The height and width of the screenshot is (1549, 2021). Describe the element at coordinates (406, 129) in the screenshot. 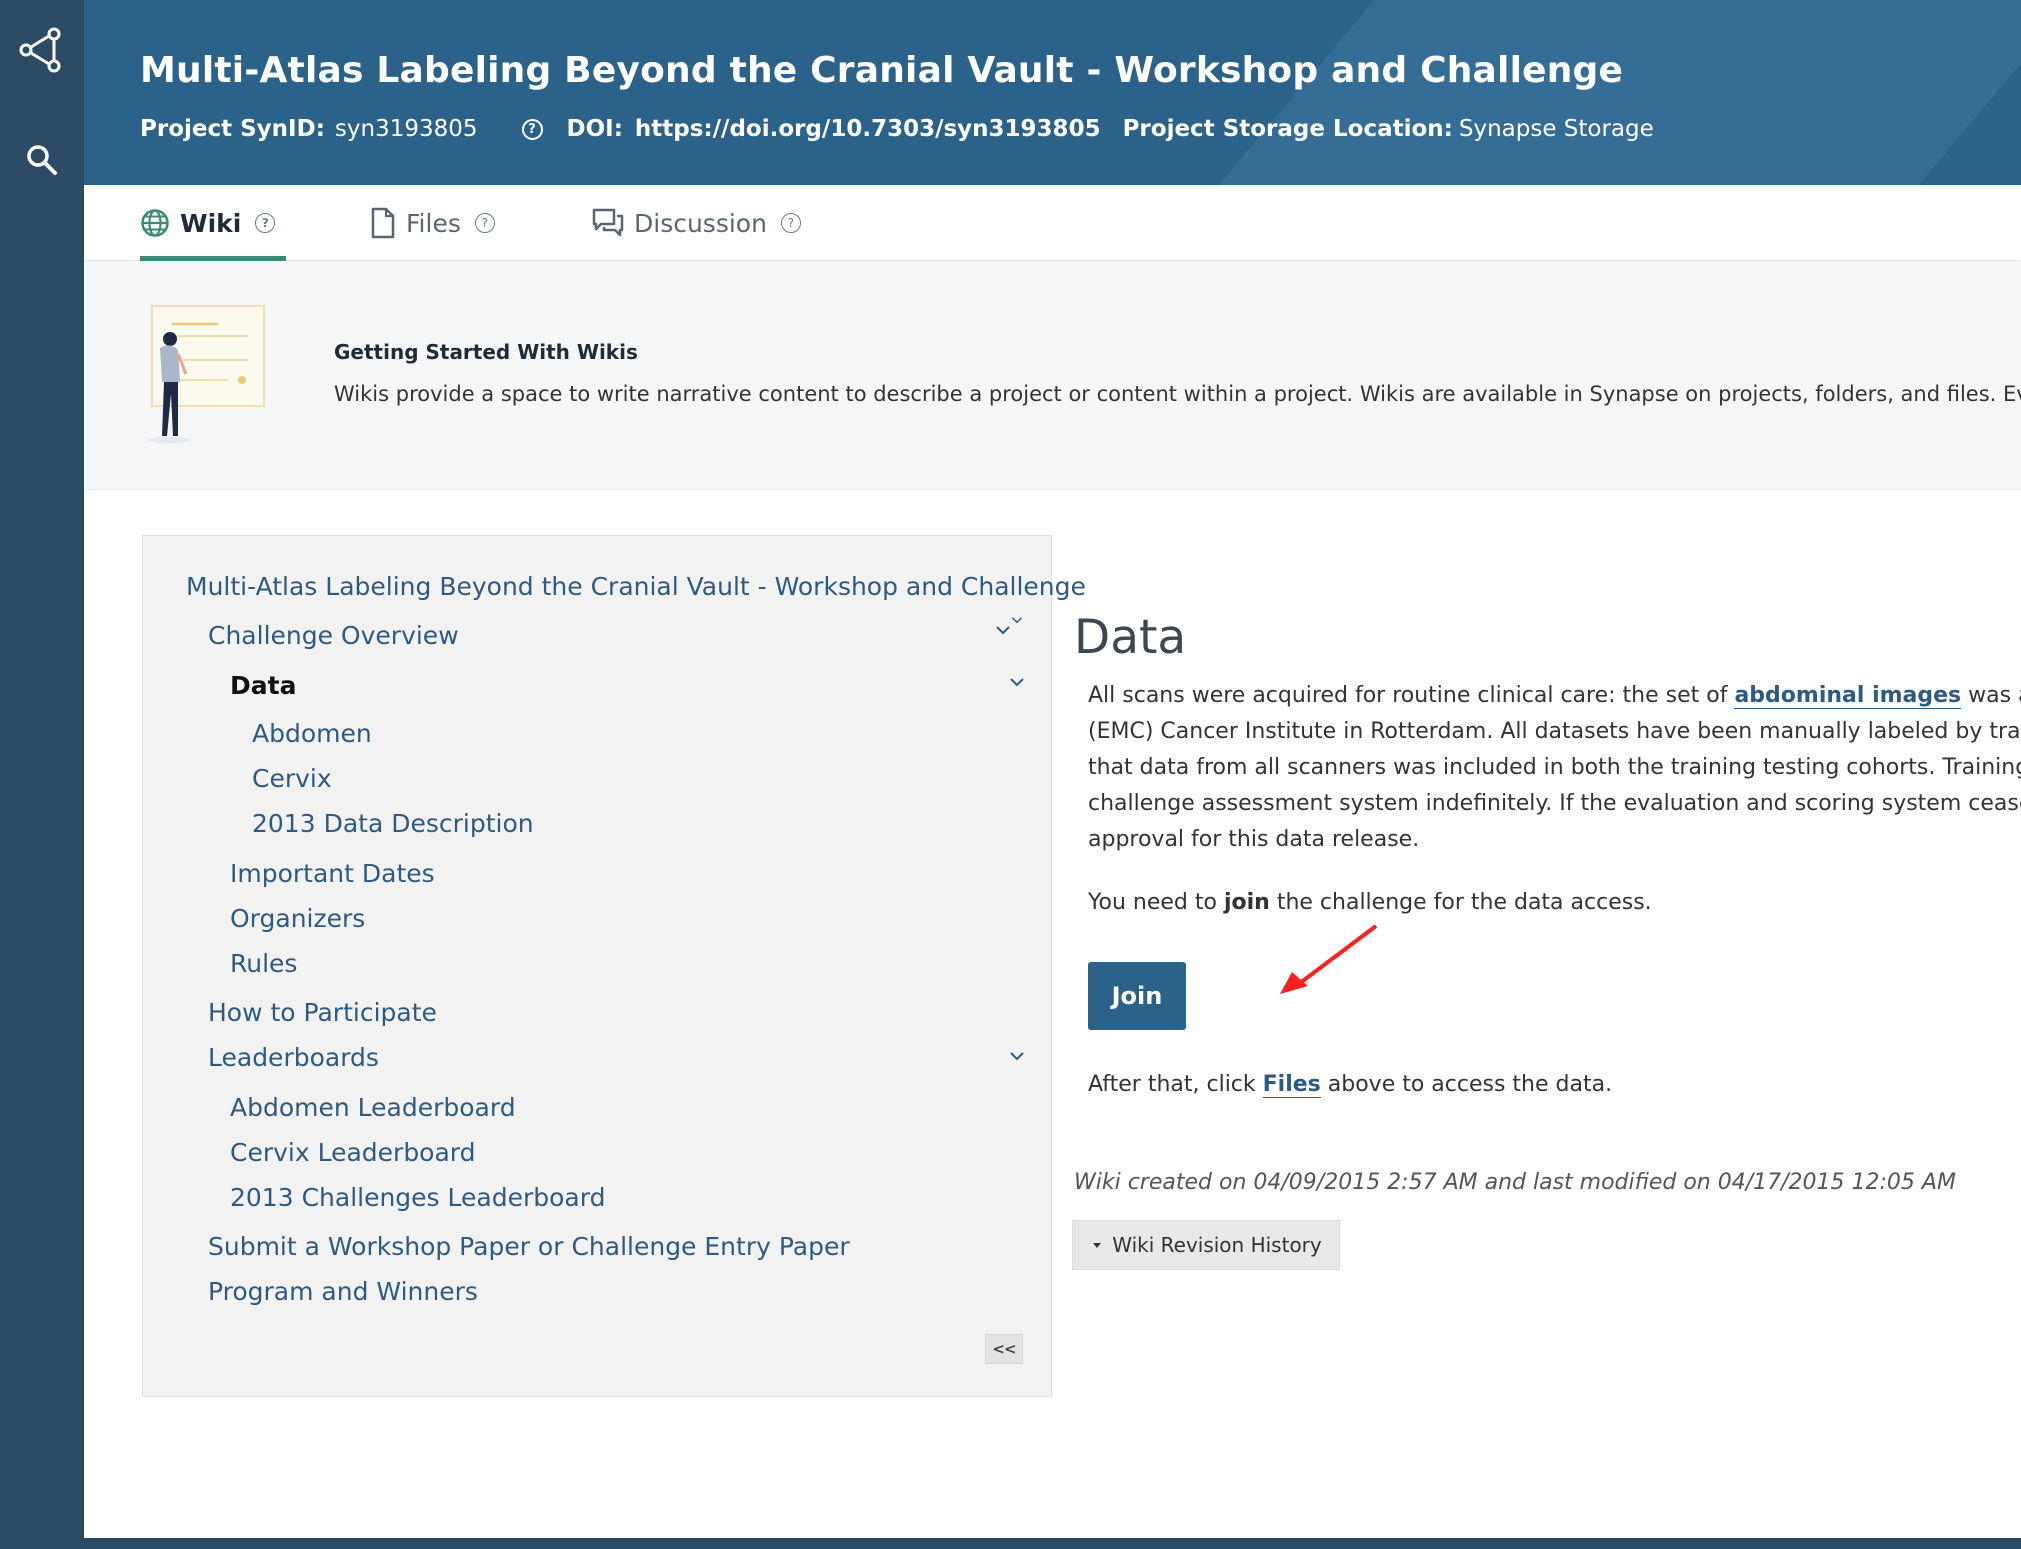

I see `synid-value: syn3193805` at that location.